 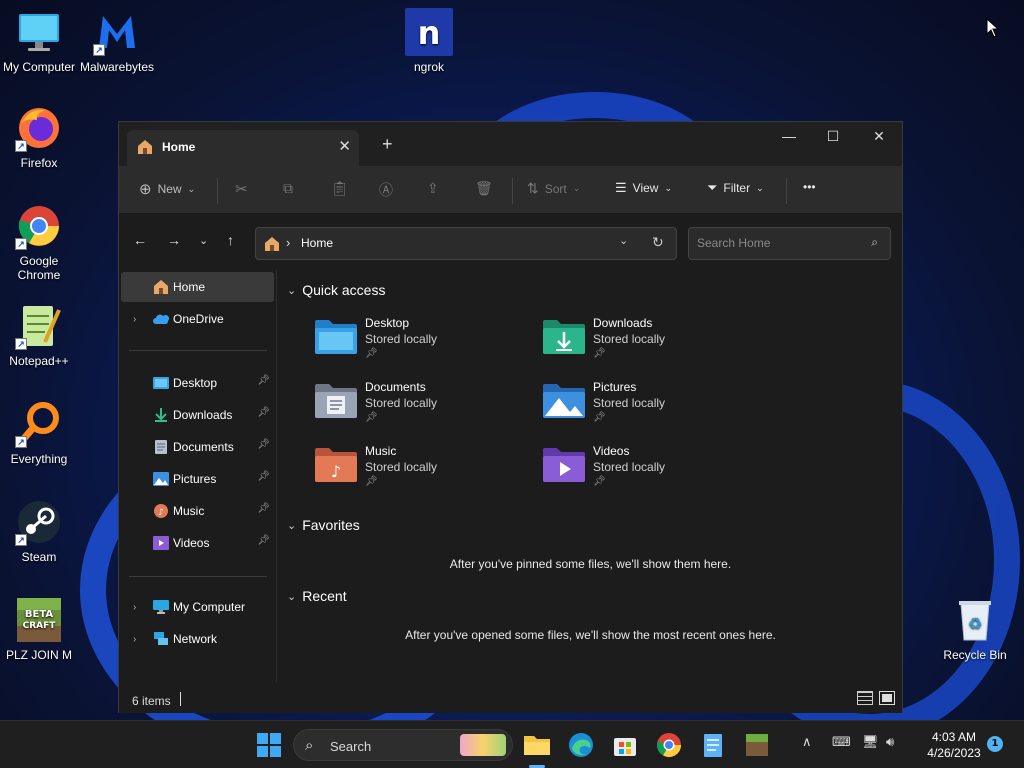 What do you see at coordinates (809, 187) in the screenshot?
I see `more-options-button: •••` at bounding box center [809, 187].